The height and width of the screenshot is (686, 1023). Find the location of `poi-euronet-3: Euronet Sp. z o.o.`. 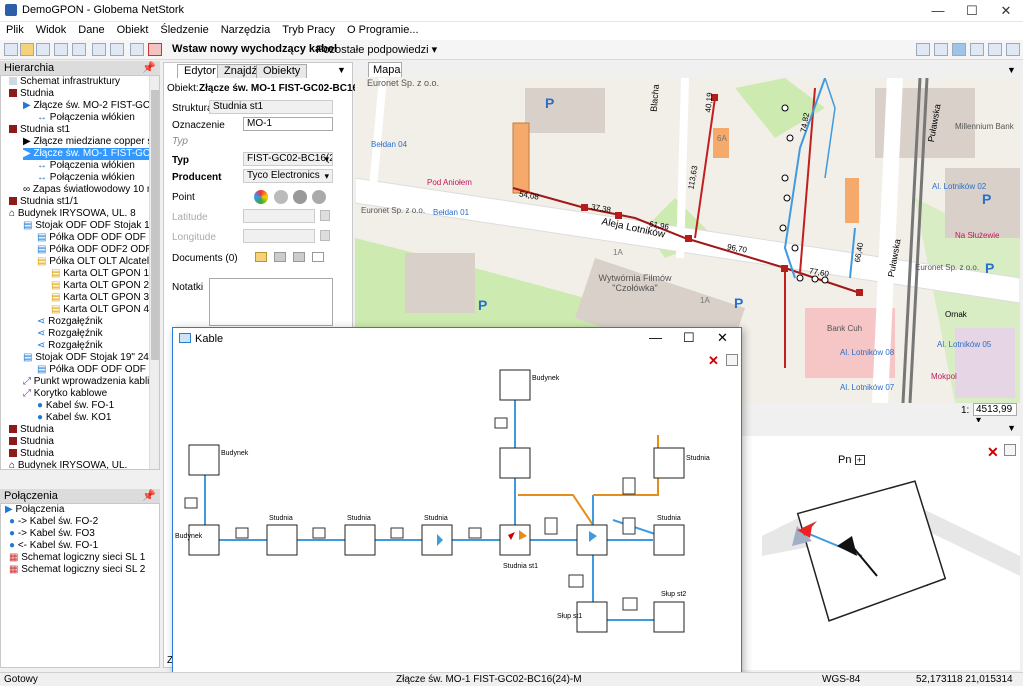

poi-euronet-3: Euronet Sp. z o.o. is located at coordinates (947, 267).